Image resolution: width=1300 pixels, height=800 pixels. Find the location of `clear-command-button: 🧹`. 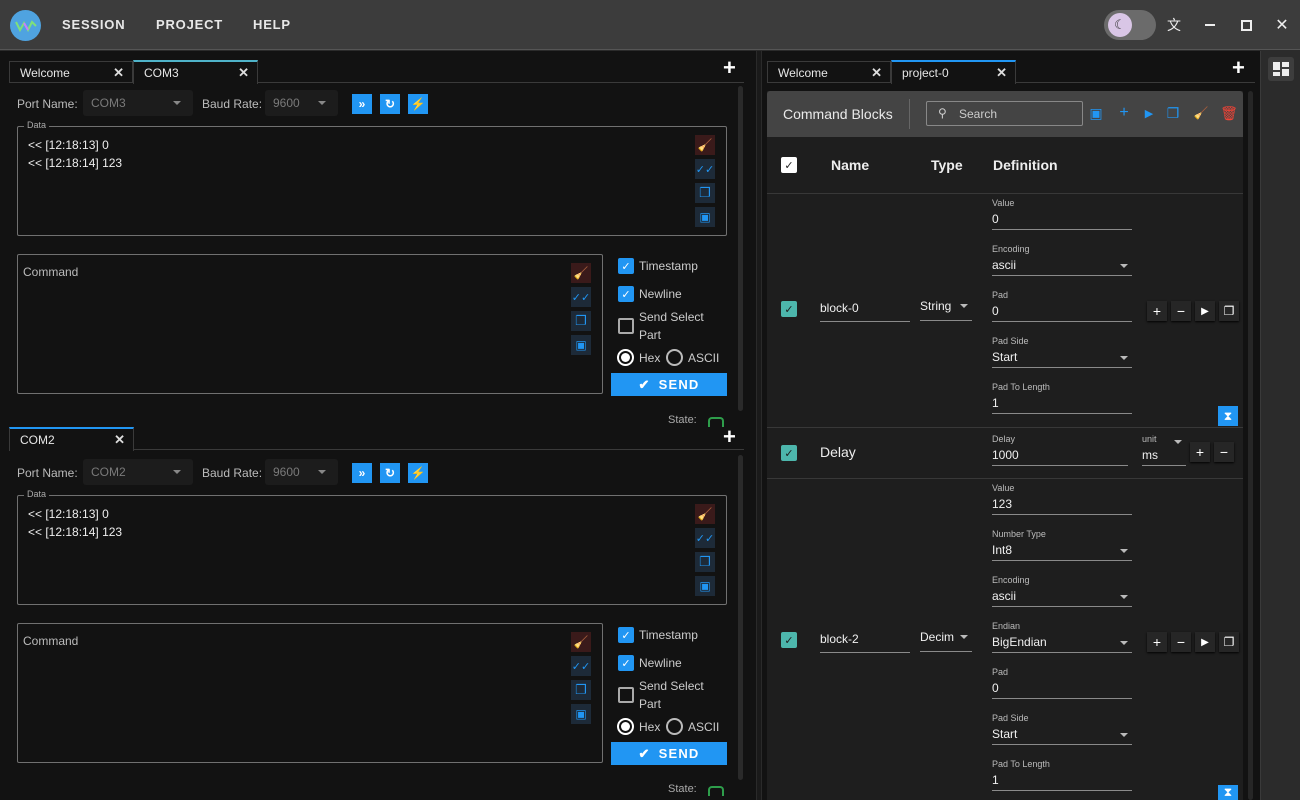

clear-command-button: 🧹 is located at coordinates (581, 642).